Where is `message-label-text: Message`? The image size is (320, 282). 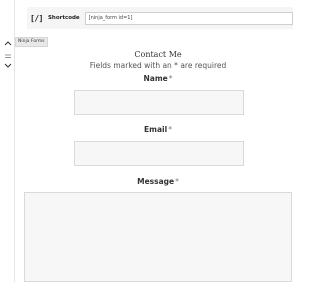
message-label-text: Message is located at coordinates (156, 181).